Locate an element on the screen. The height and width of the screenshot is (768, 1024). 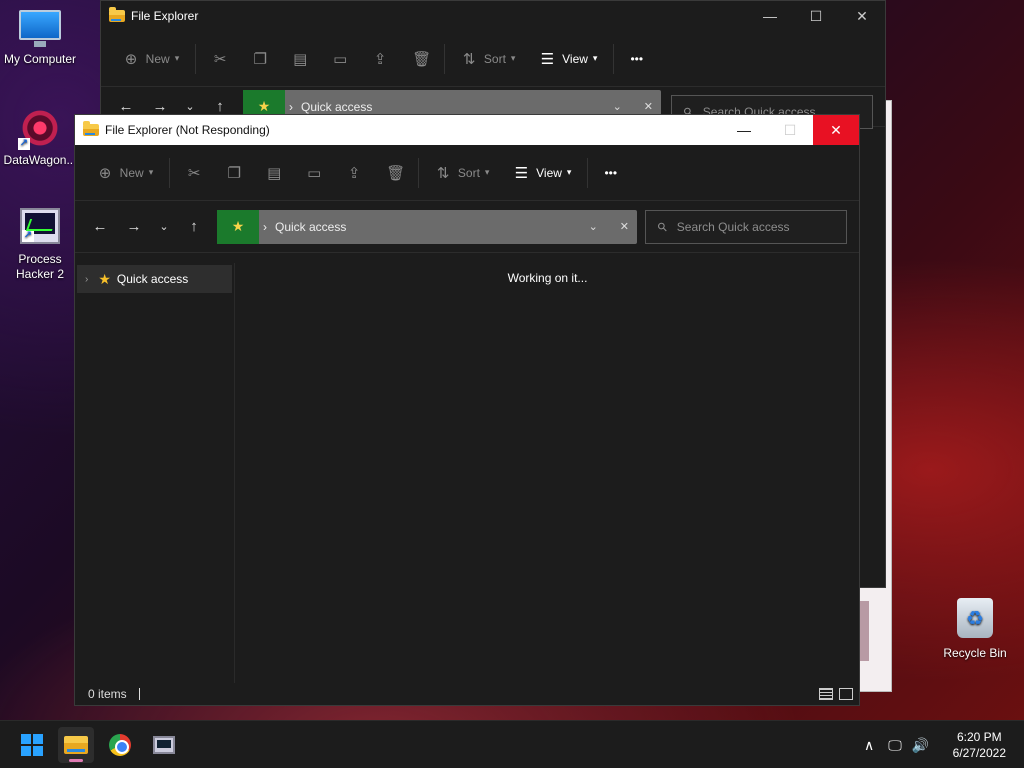
search-icon: ⚲ is located at coordinates (662, 227).